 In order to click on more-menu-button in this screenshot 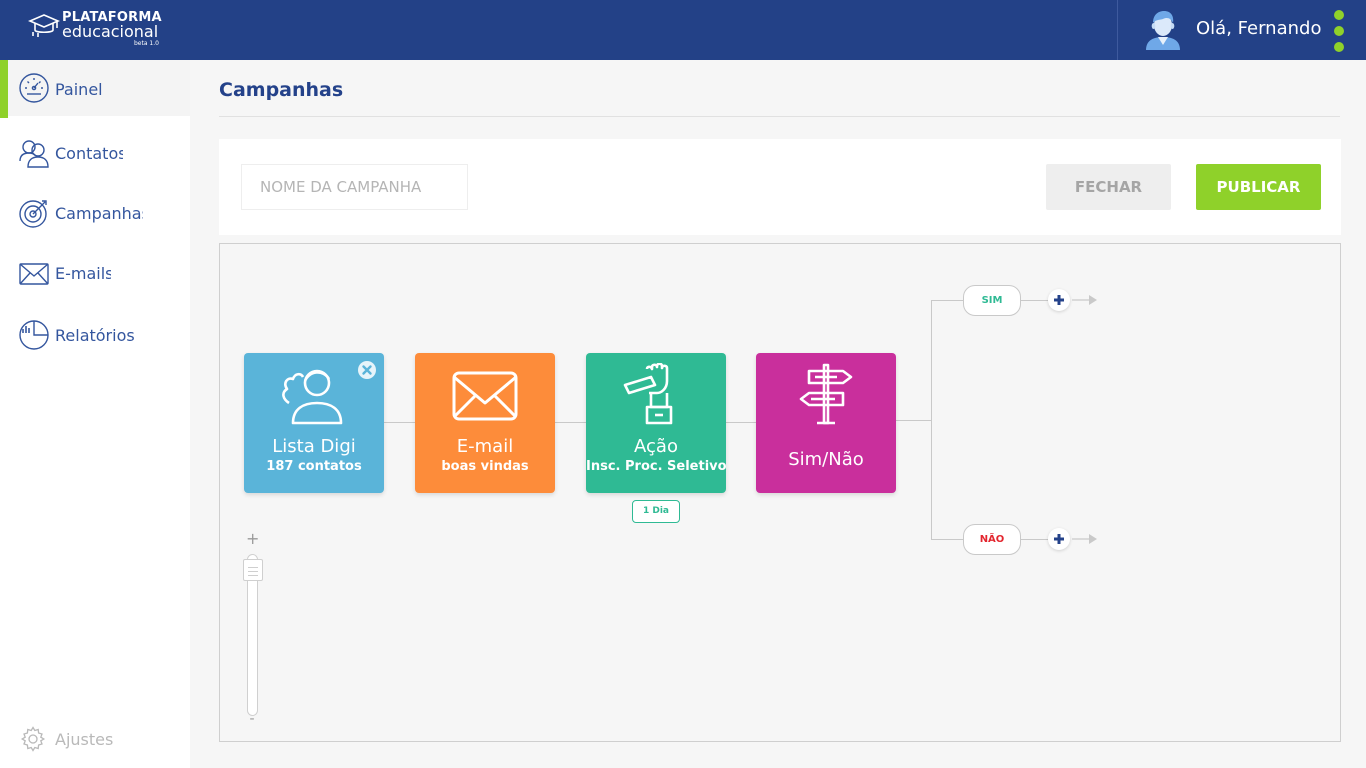, I will do `click(1339, 31)`.